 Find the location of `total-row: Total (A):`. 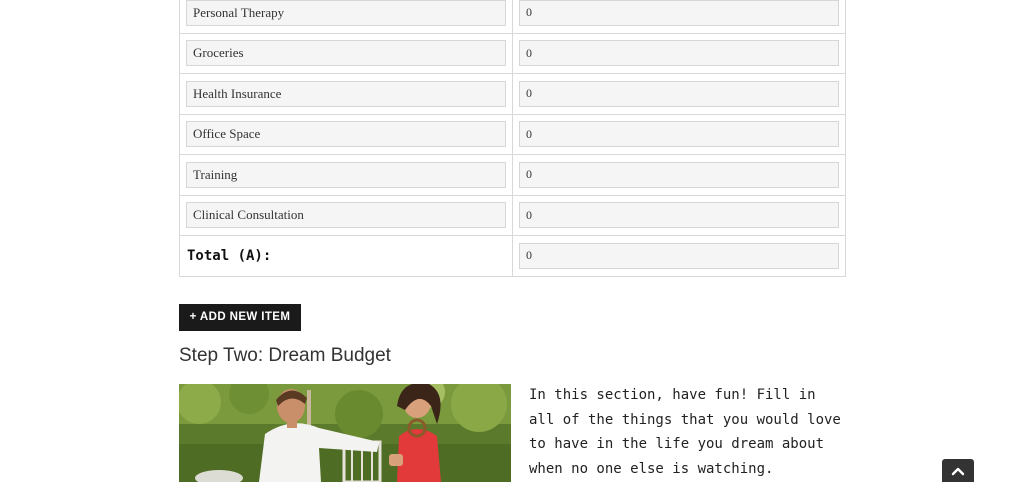

total-row: Total (A): is located at coordinates (512, 256).